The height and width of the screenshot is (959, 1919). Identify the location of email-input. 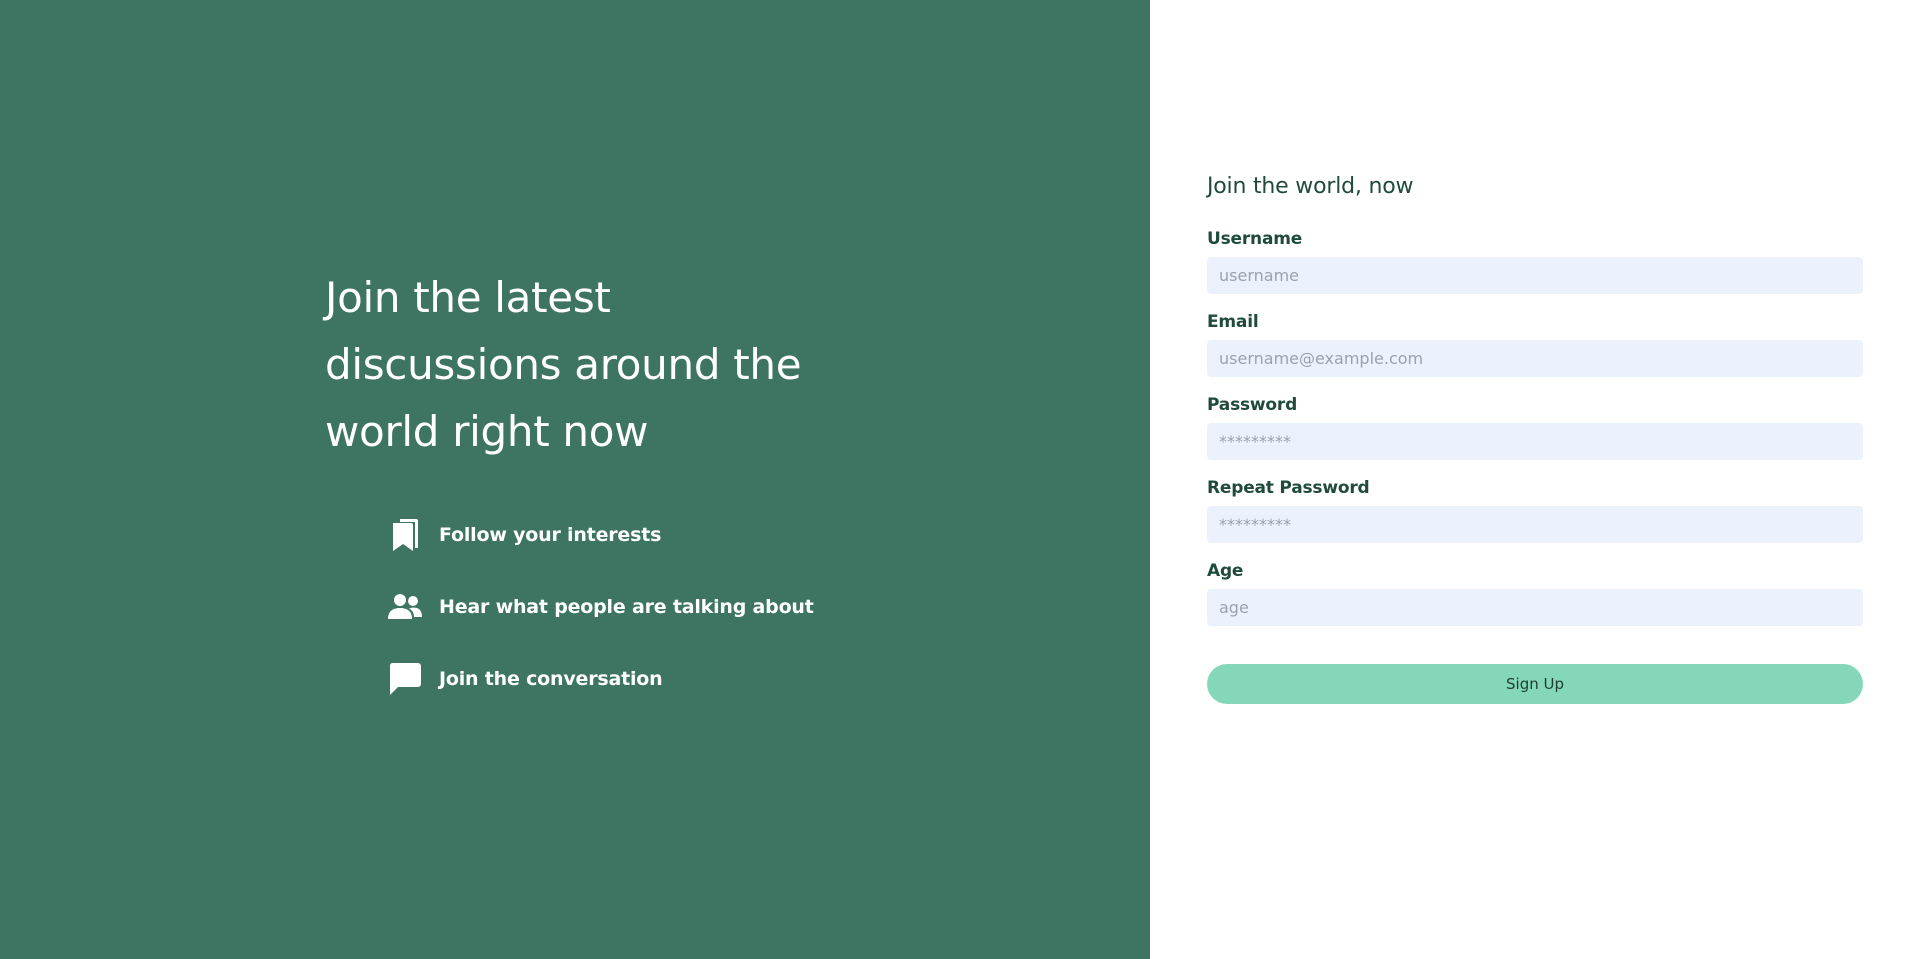
(1535, 358).